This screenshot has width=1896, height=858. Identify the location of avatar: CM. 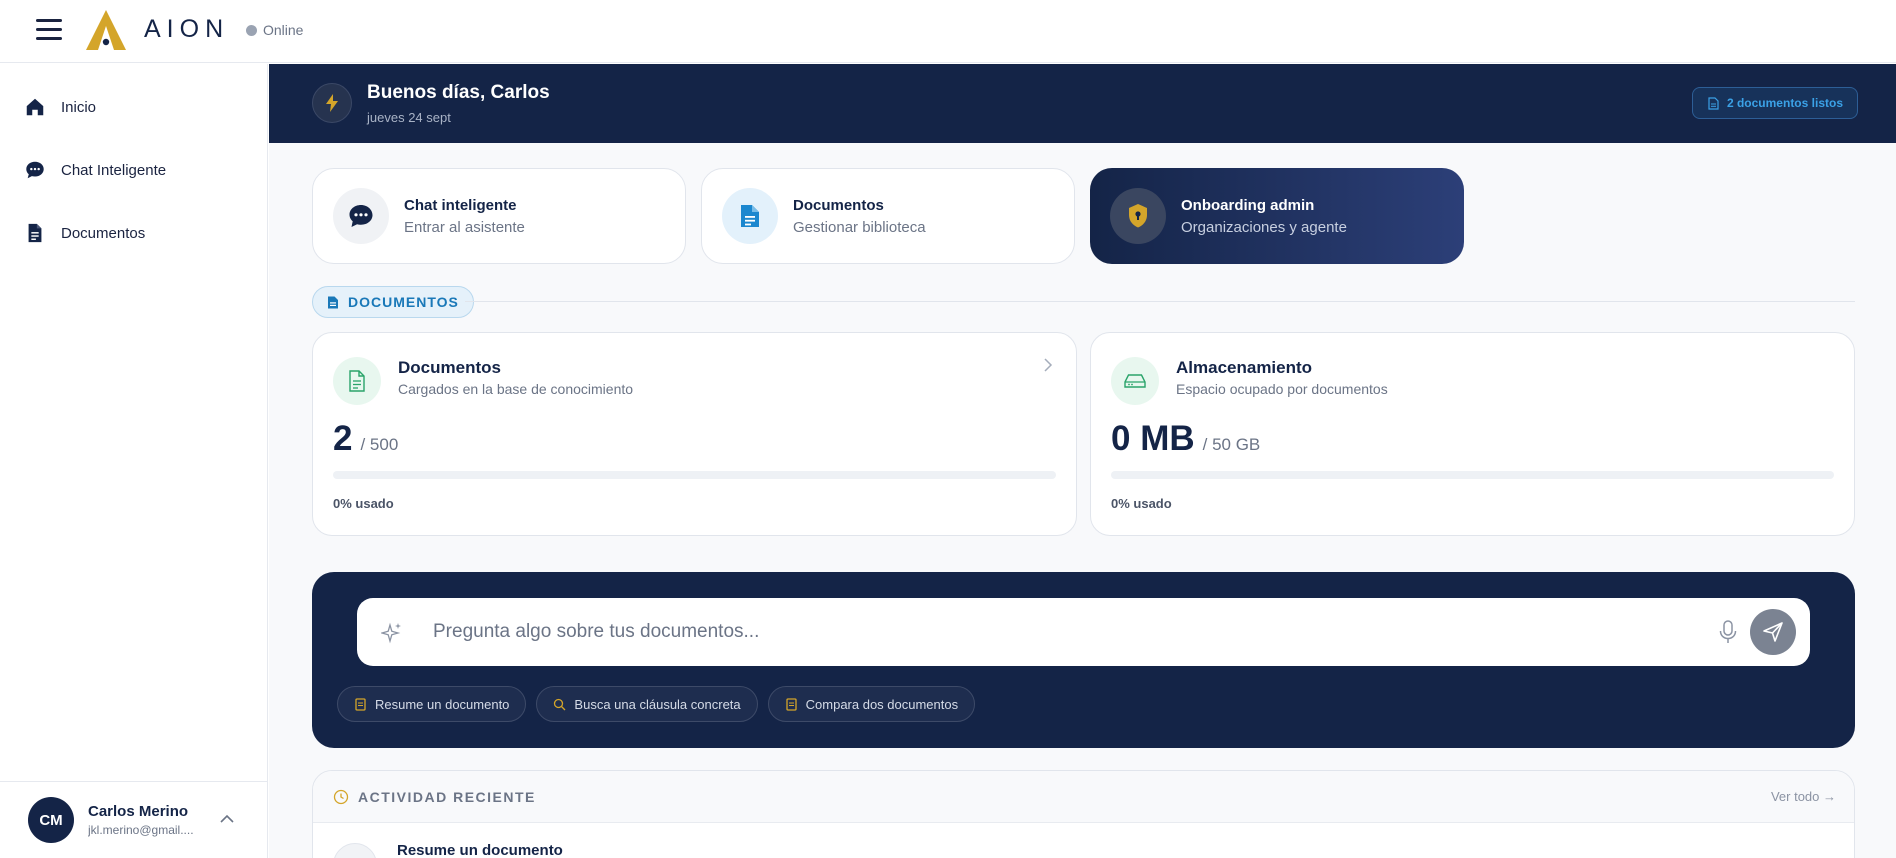
(51, 820).